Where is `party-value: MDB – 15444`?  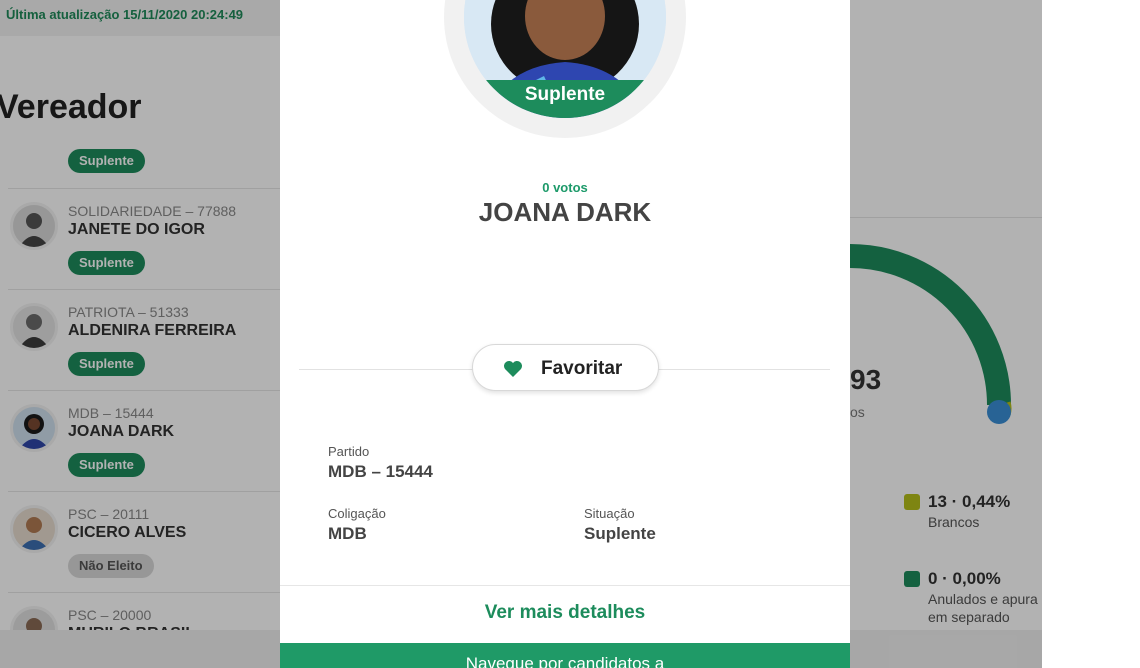
party-value: MDB – 15444 is located at coordinates (380, 471).